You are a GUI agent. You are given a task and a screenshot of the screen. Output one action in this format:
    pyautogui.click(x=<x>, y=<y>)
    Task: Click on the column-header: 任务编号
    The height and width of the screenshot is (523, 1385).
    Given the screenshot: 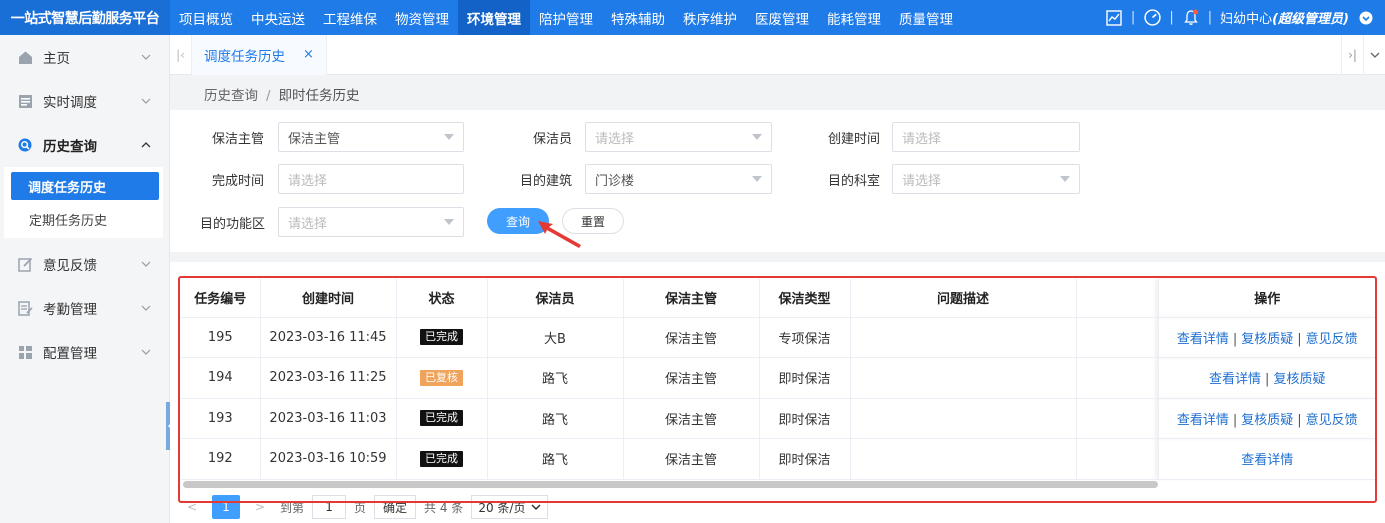 What is the action you would take?
    pyautogui.click(x=221, y=298)
    